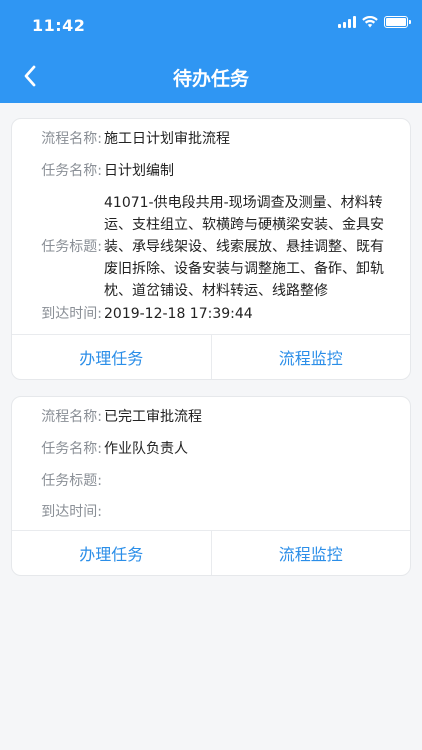  I want to click on task-title-line: 枕、道岔铺设、材料转运、线路整修, so click(216, 291).